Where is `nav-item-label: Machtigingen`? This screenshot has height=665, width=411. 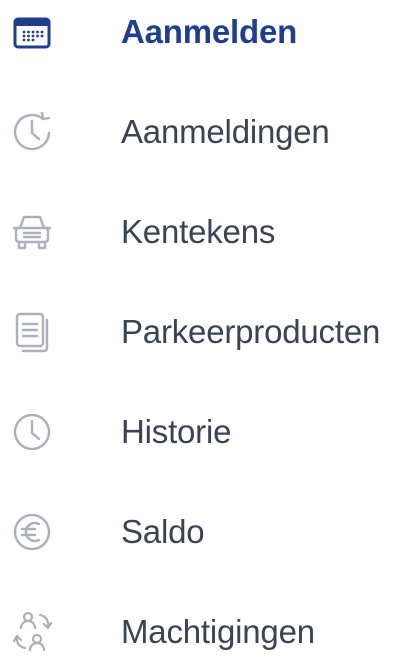
nav-item-label: Machtigingen is located at coordinates (218, 631).